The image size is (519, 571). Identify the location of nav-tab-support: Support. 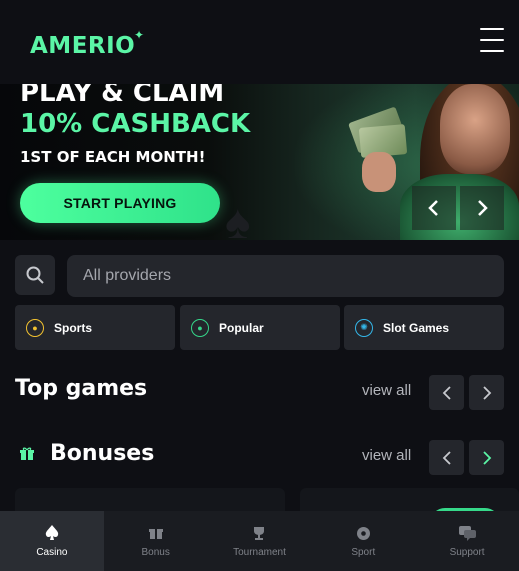
(467, 541).